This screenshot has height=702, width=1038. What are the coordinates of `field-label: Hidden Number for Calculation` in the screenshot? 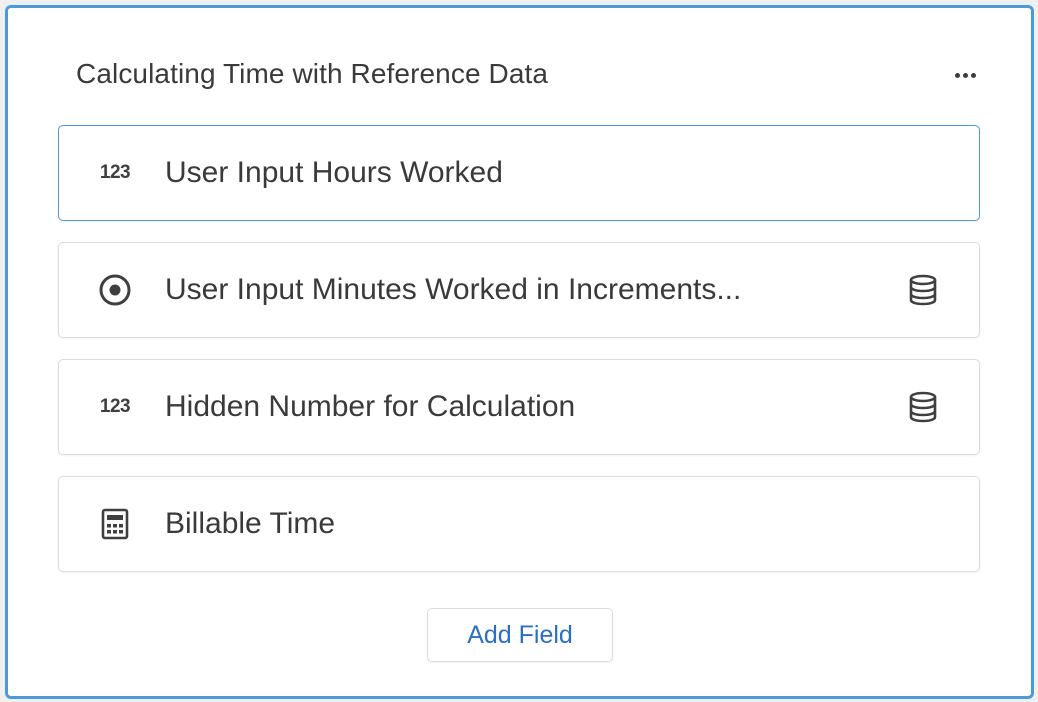 It's located at (370, 406).